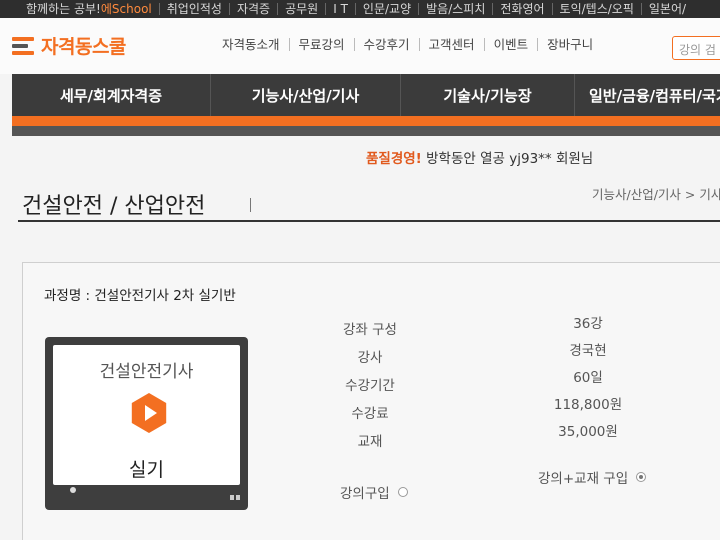 The image size is (720, 540). What do you see at coordinates (588, 378) in the screenshot?
I see `info-value-period: 60일` at bounding box center [588, 378].